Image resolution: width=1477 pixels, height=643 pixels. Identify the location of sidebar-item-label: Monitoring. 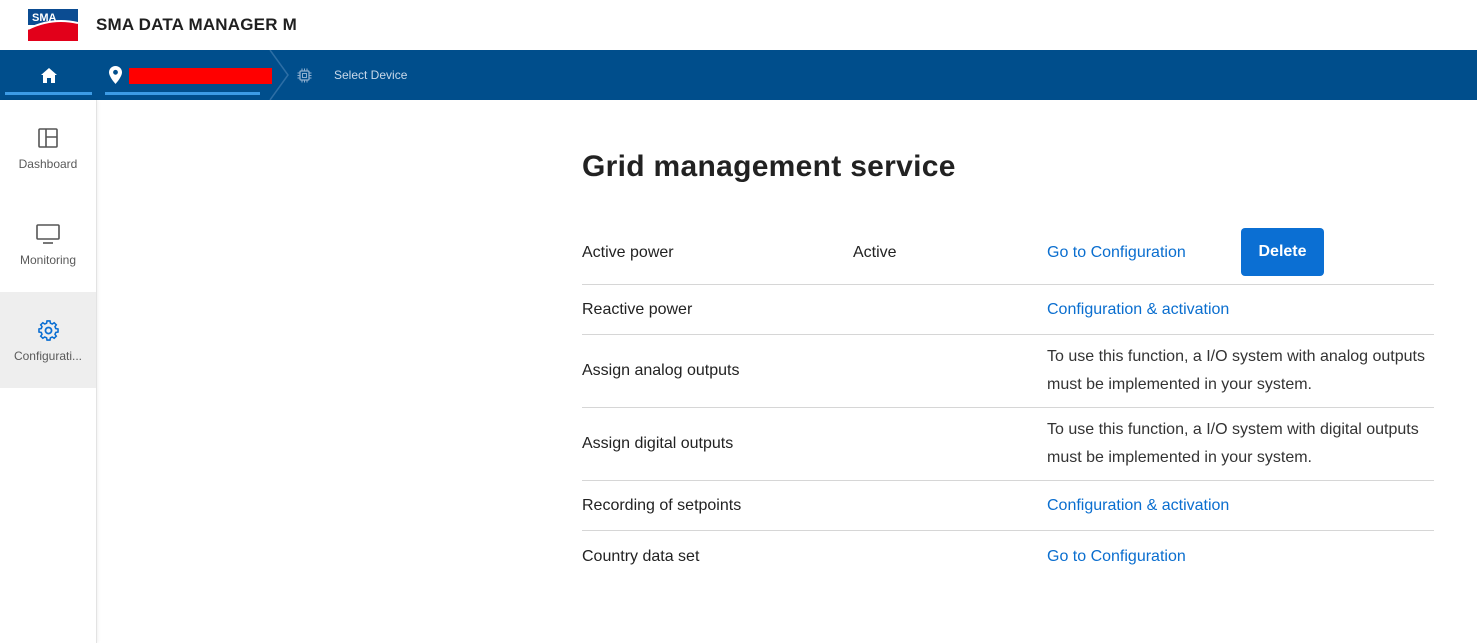
(48, 260).